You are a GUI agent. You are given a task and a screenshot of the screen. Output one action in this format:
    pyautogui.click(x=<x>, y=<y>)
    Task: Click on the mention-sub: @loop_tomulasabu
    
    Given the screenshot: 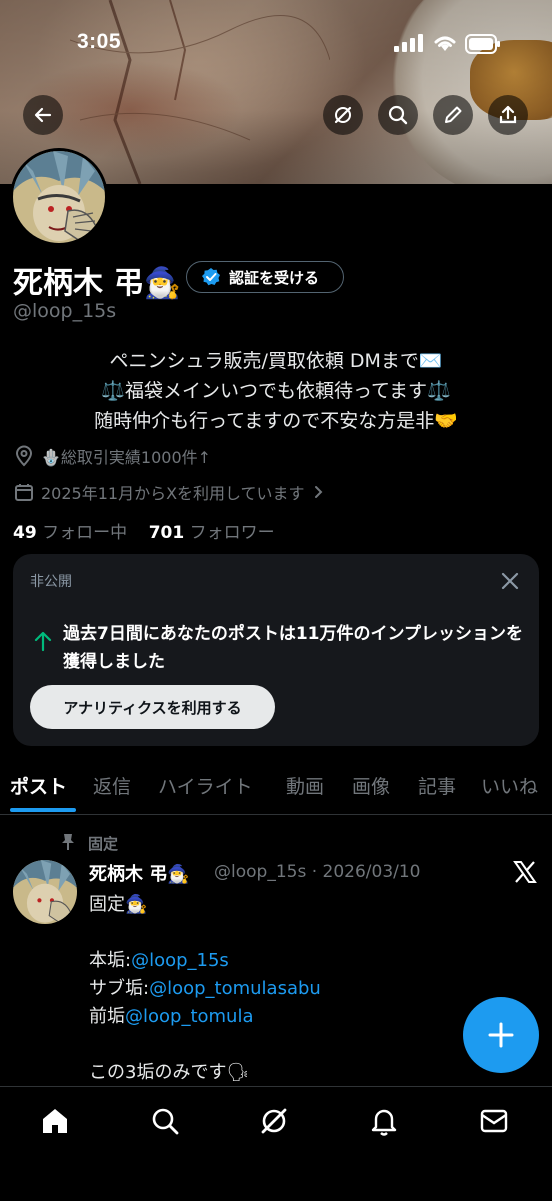 What is the action you would take?
    pyautogui.click(x=235, y=988)
    